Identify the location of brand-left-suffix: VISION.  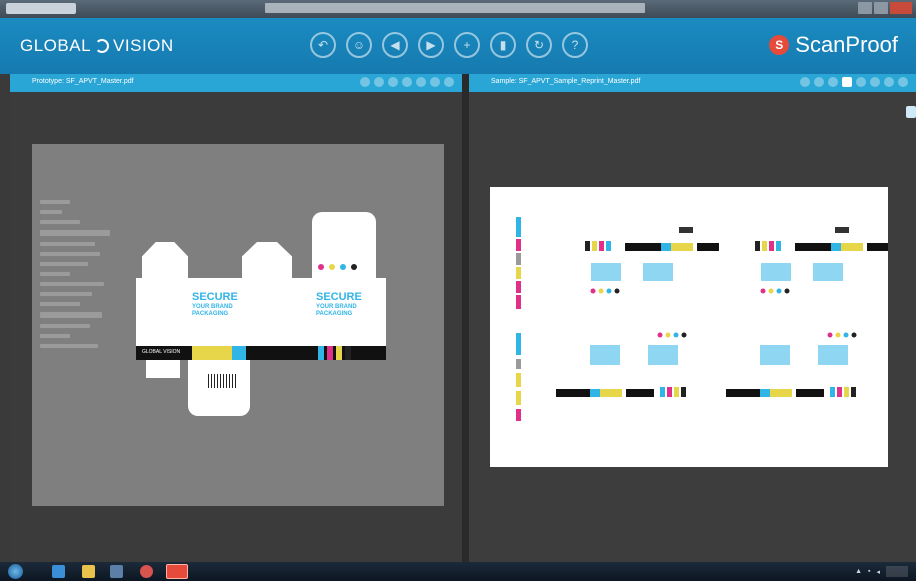
(143, 45).